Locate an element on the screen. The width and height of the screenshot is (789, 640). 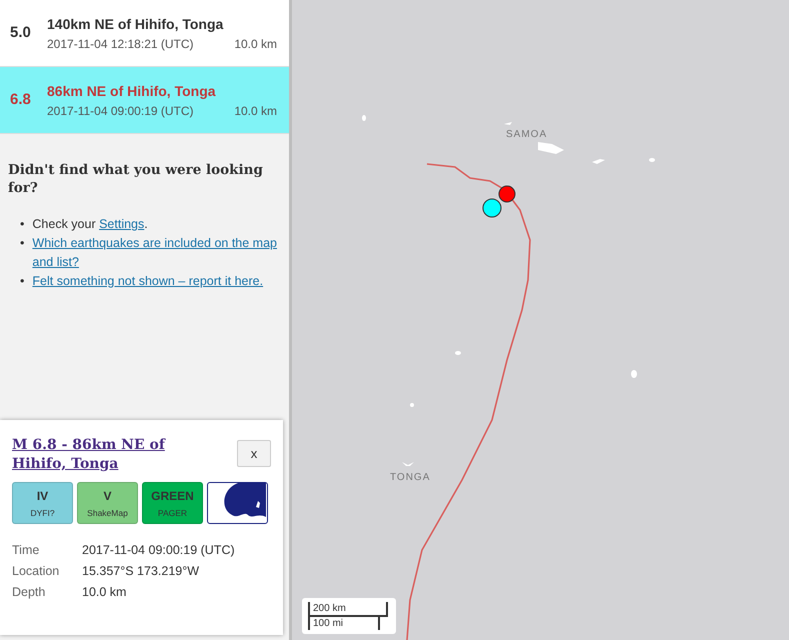
scale-label: 200 km is located at coordinates (348, 609).